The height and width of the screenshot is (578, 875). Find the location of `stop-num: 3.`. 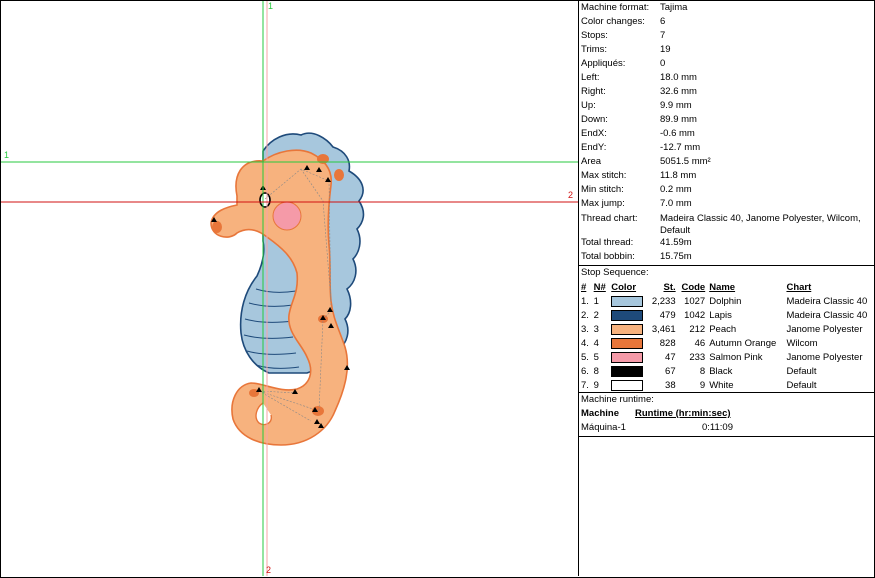

stop-num: 3. is located at coordinates (585, 329).